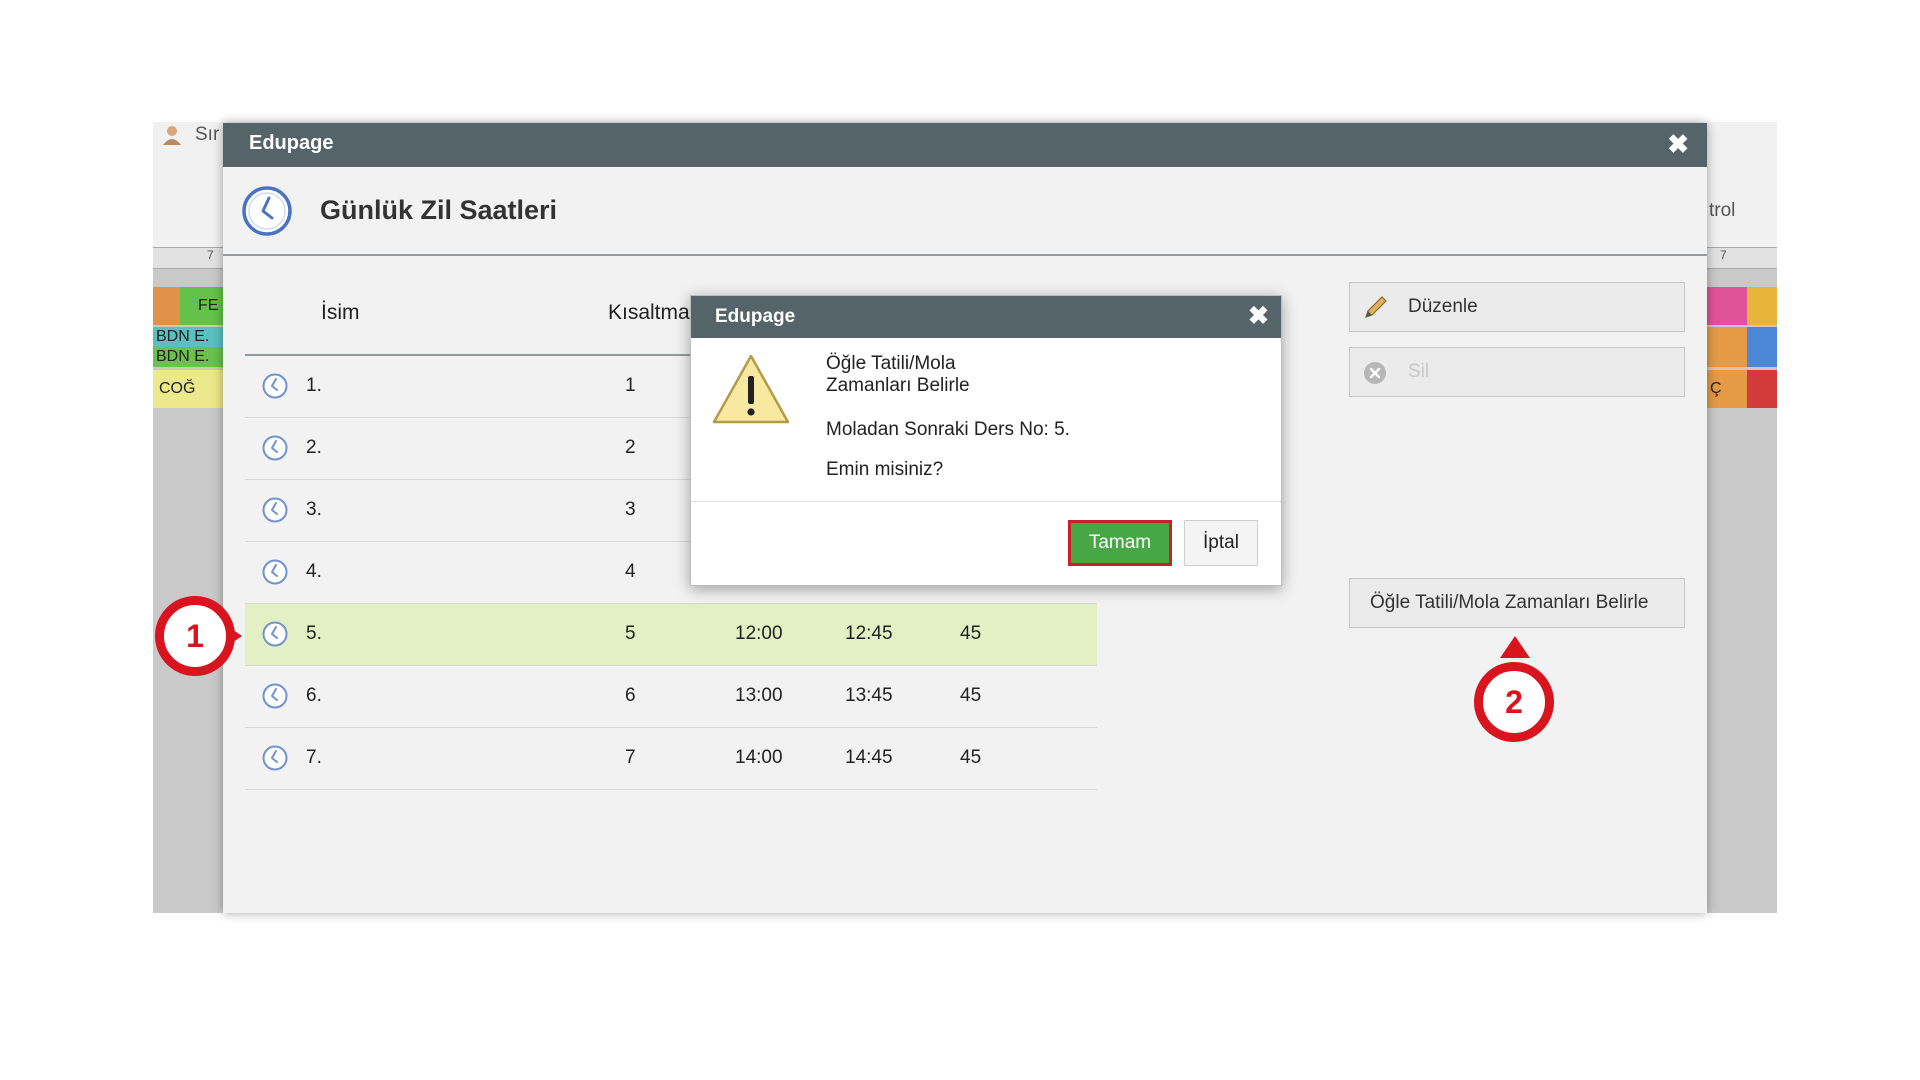 The image size is (1920, 1080). I want to click on confirm-title: Edupage, so click(755, 316).